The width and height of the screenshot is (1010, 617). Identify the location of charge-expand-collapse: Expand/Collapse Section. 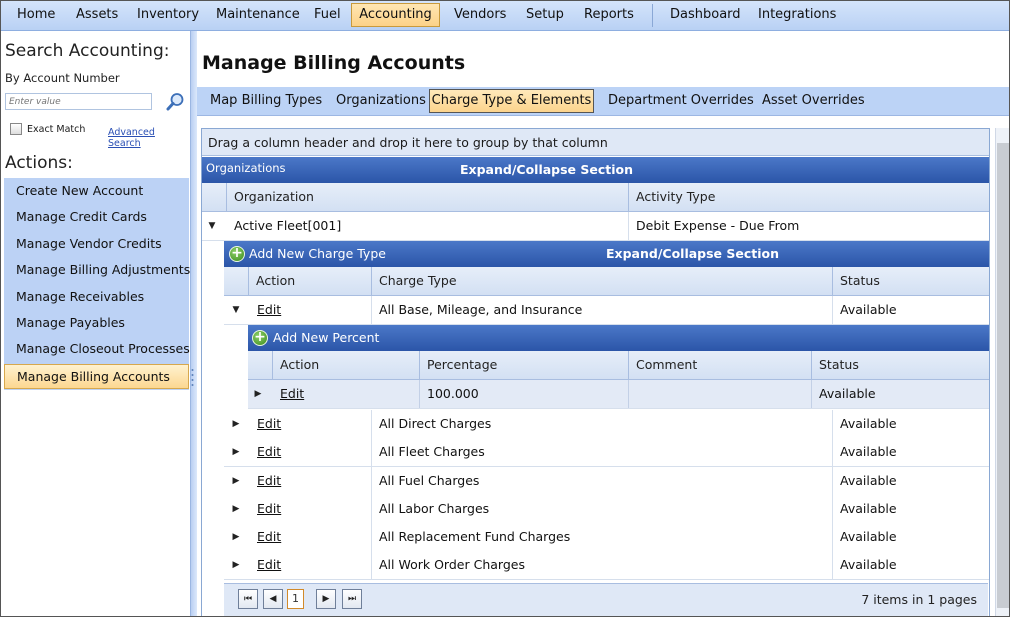
(692, 253).